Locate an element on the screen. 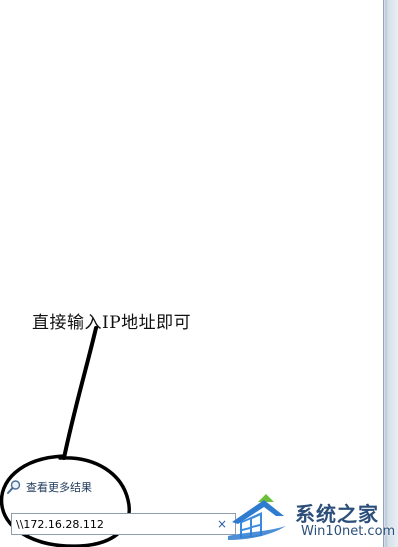 This screenshot has height=547, width=398. annotation-arrow-line is located at coordinates (80, 393).